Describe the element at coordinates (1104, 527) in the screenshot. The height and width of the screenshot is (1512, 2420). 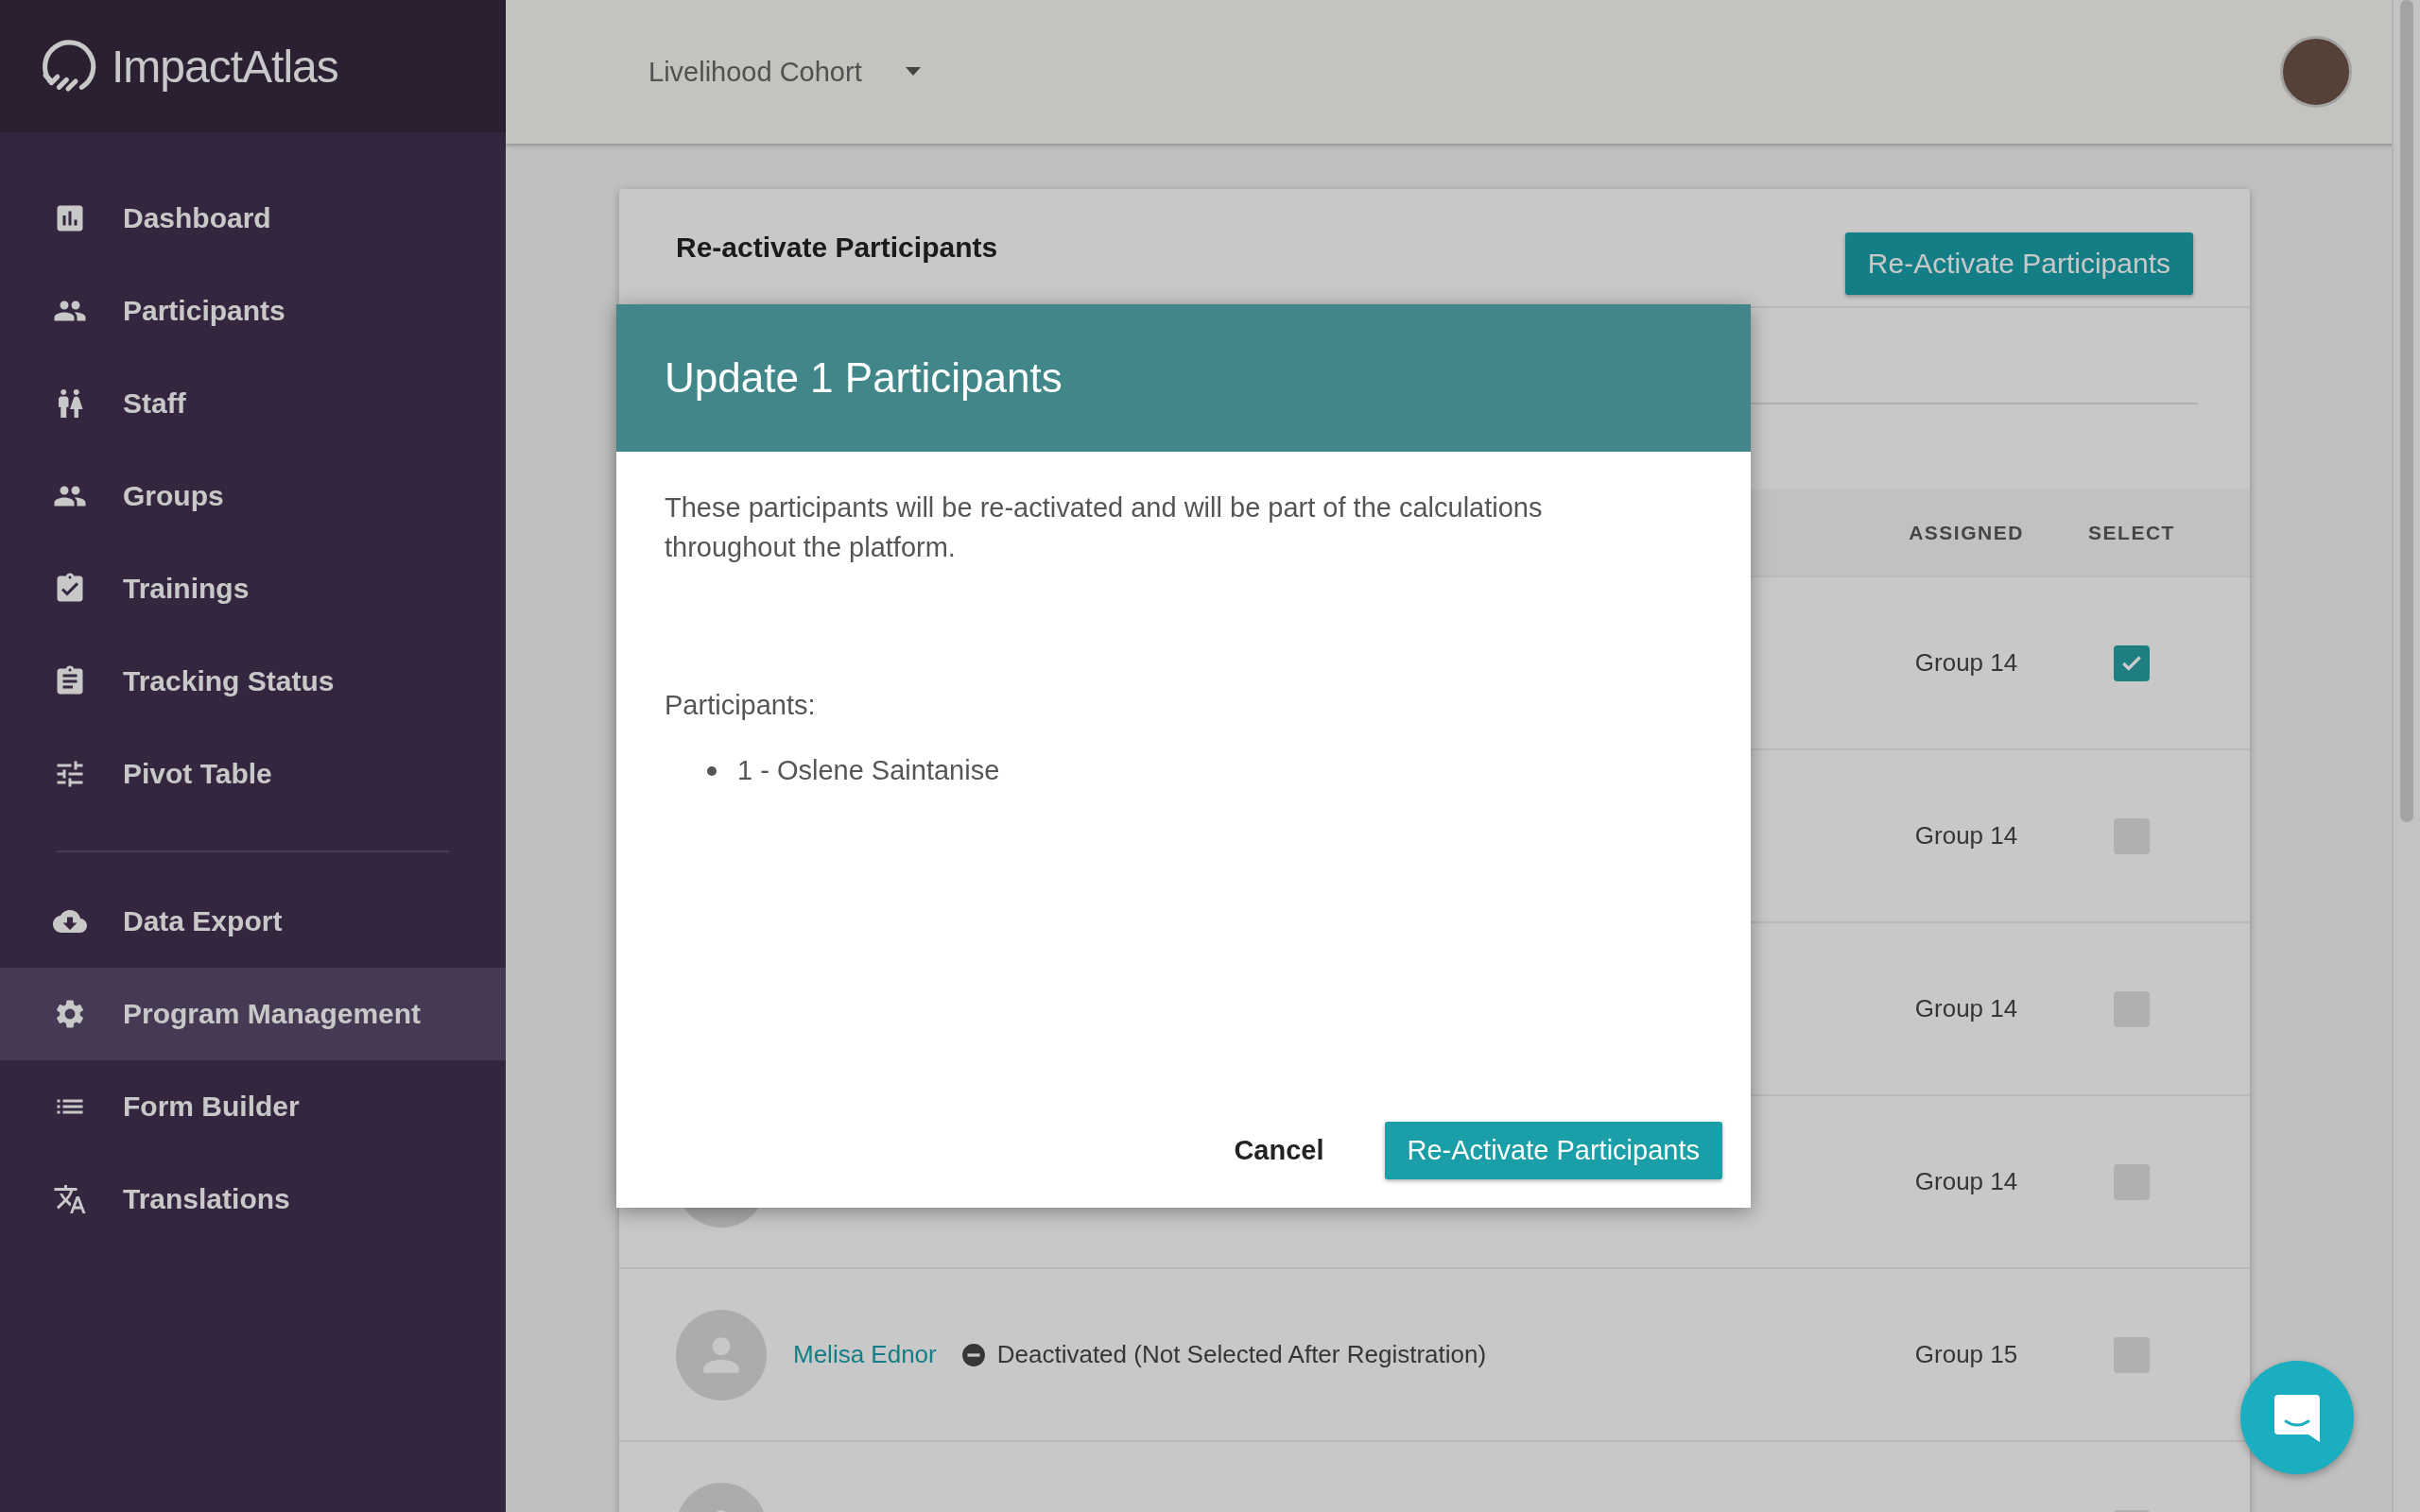
I see `dialog-message: These participants will be re-activated and will be part of the calculations throughout the platform.` at that location.